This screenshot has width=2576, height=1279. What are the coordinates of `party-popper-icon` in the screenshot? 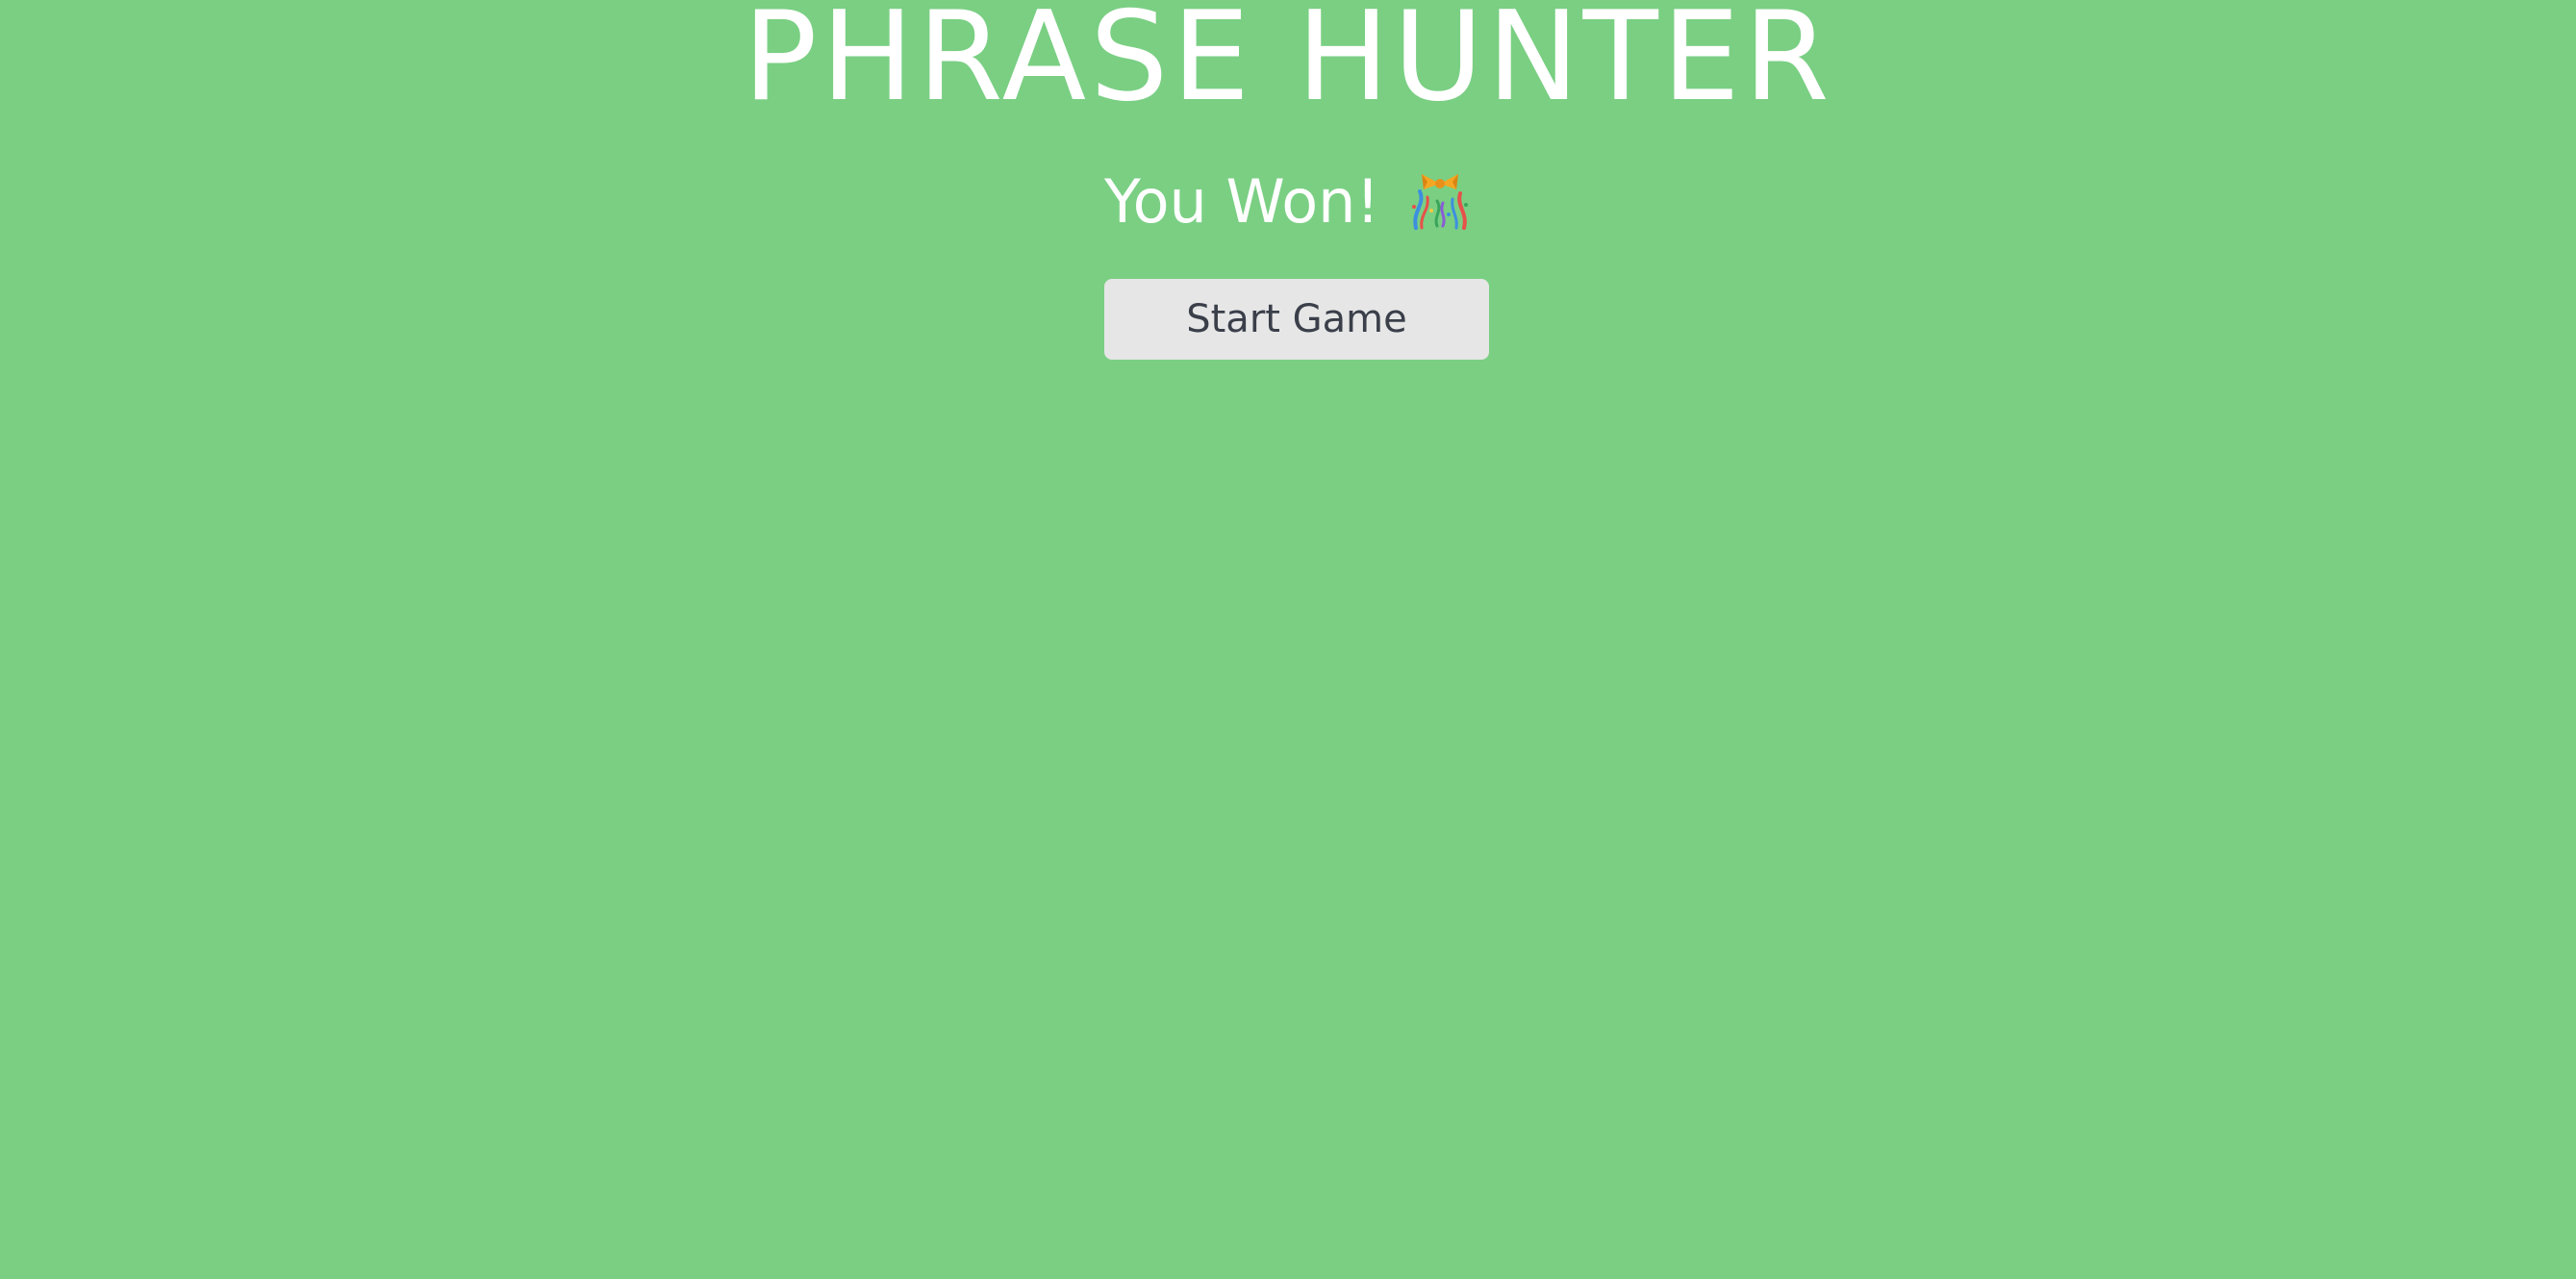 It's located at (1440, 200).